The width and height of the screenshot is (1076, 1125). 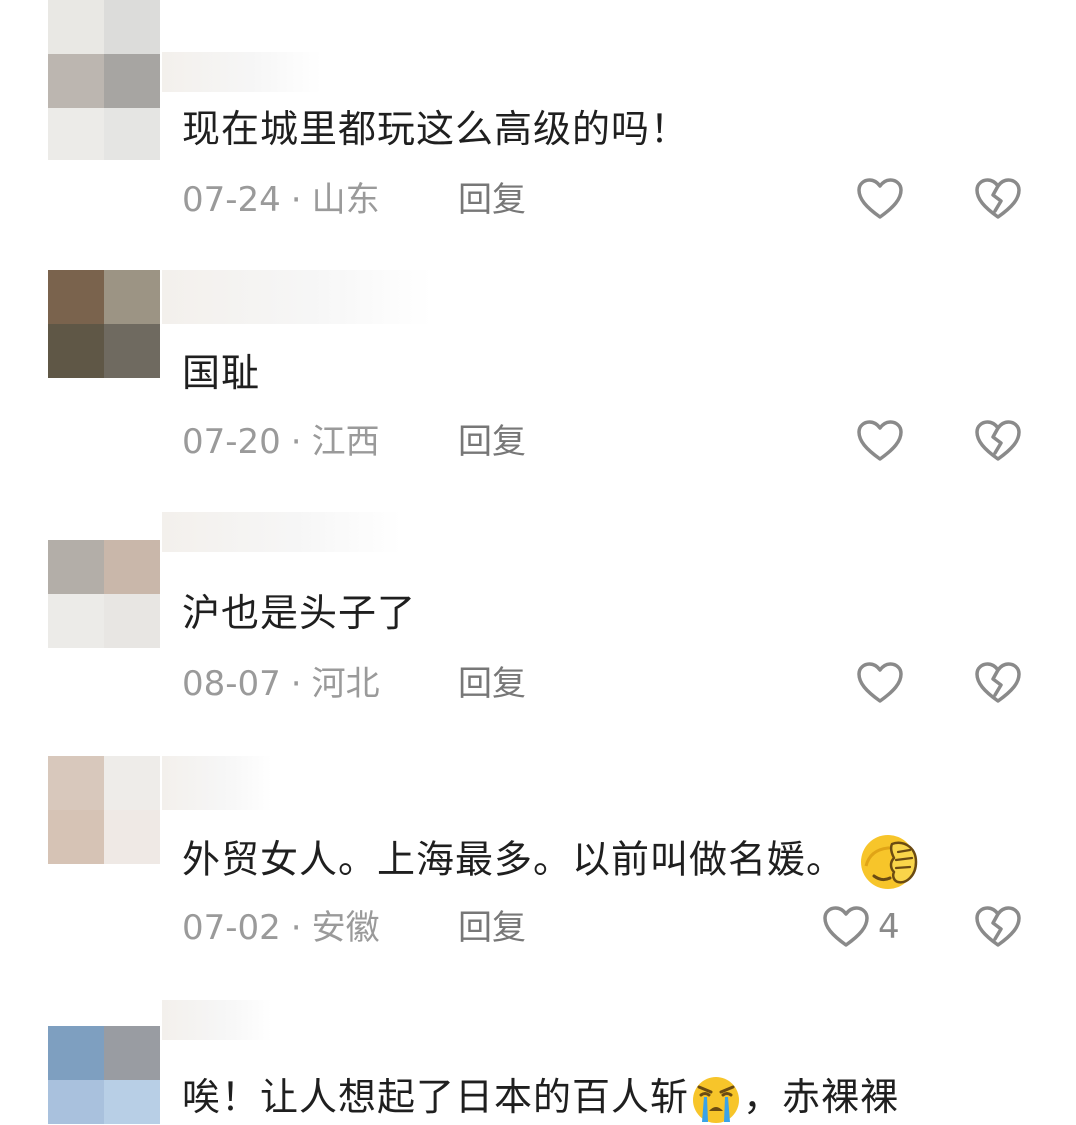 What do you see at coordinates (345, 684) in the screenshot?
I see `comment-location: 河北` at bounding box center [345, 684].